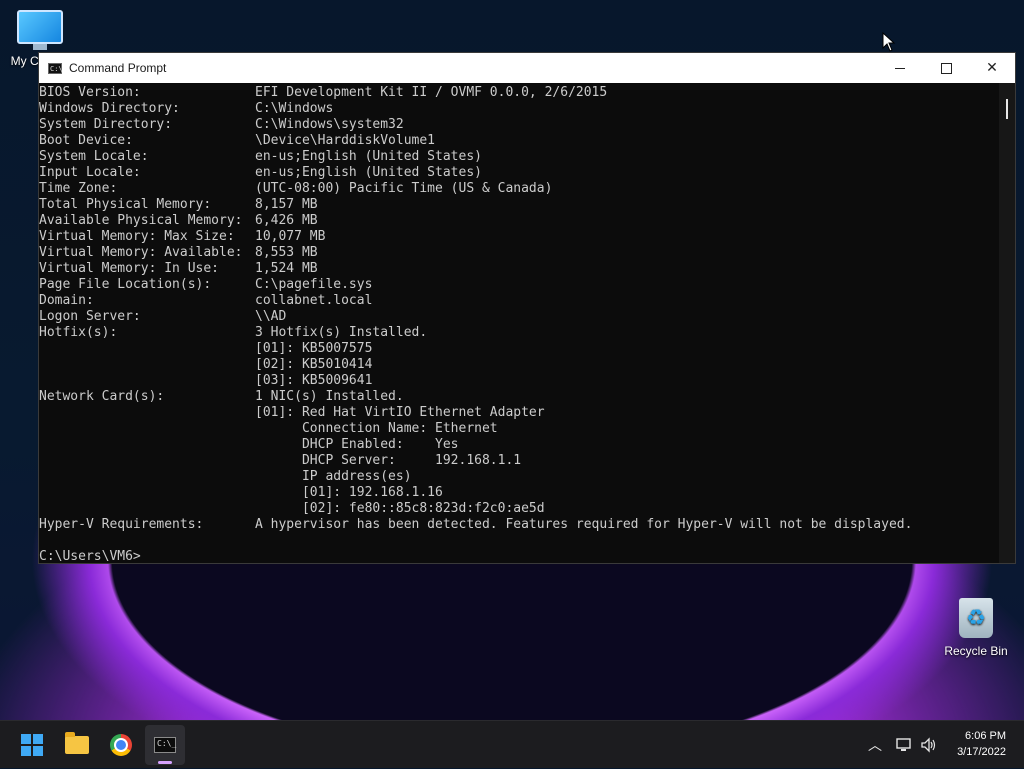 This screenshot has width=1024, height=769. I want to click on cmd-icon: C:\, so click(55, 68).